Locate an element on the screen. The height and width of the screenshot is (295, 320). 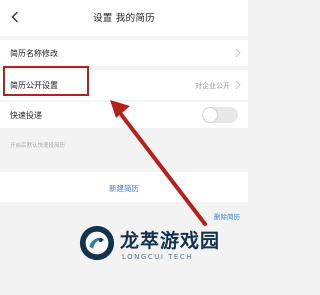
watermark-subtitle: LONGCUI TECH is located at coordinates (157, 257).